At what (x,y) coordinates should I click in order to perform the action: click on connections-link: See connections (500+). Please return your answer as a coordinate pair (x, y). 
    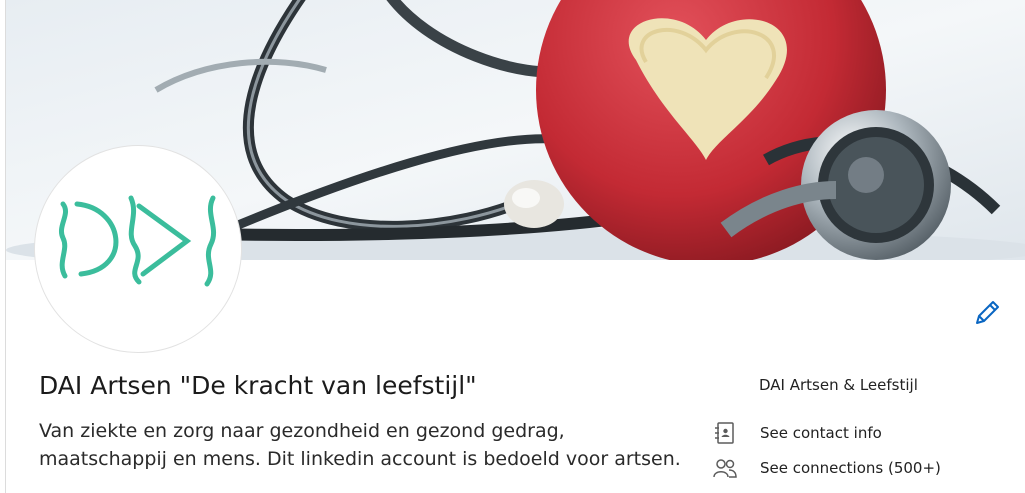
    Looking at the image, I should click on (826, 468).